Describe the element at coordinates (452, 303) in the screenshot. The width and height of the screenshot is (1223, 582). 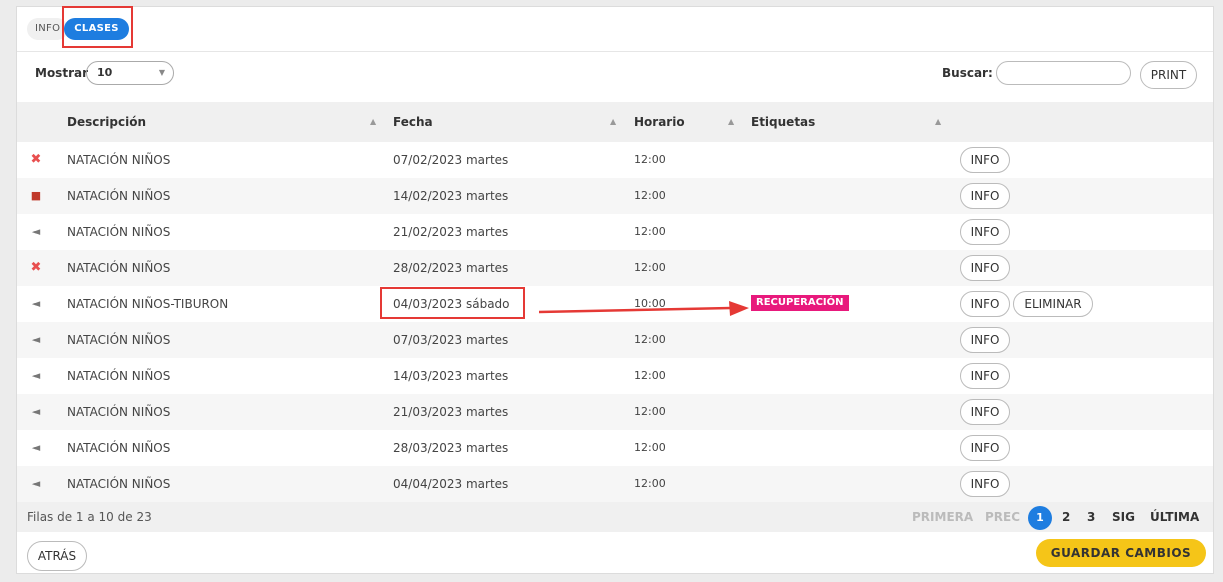
I see `highlight-box-date` at that location.